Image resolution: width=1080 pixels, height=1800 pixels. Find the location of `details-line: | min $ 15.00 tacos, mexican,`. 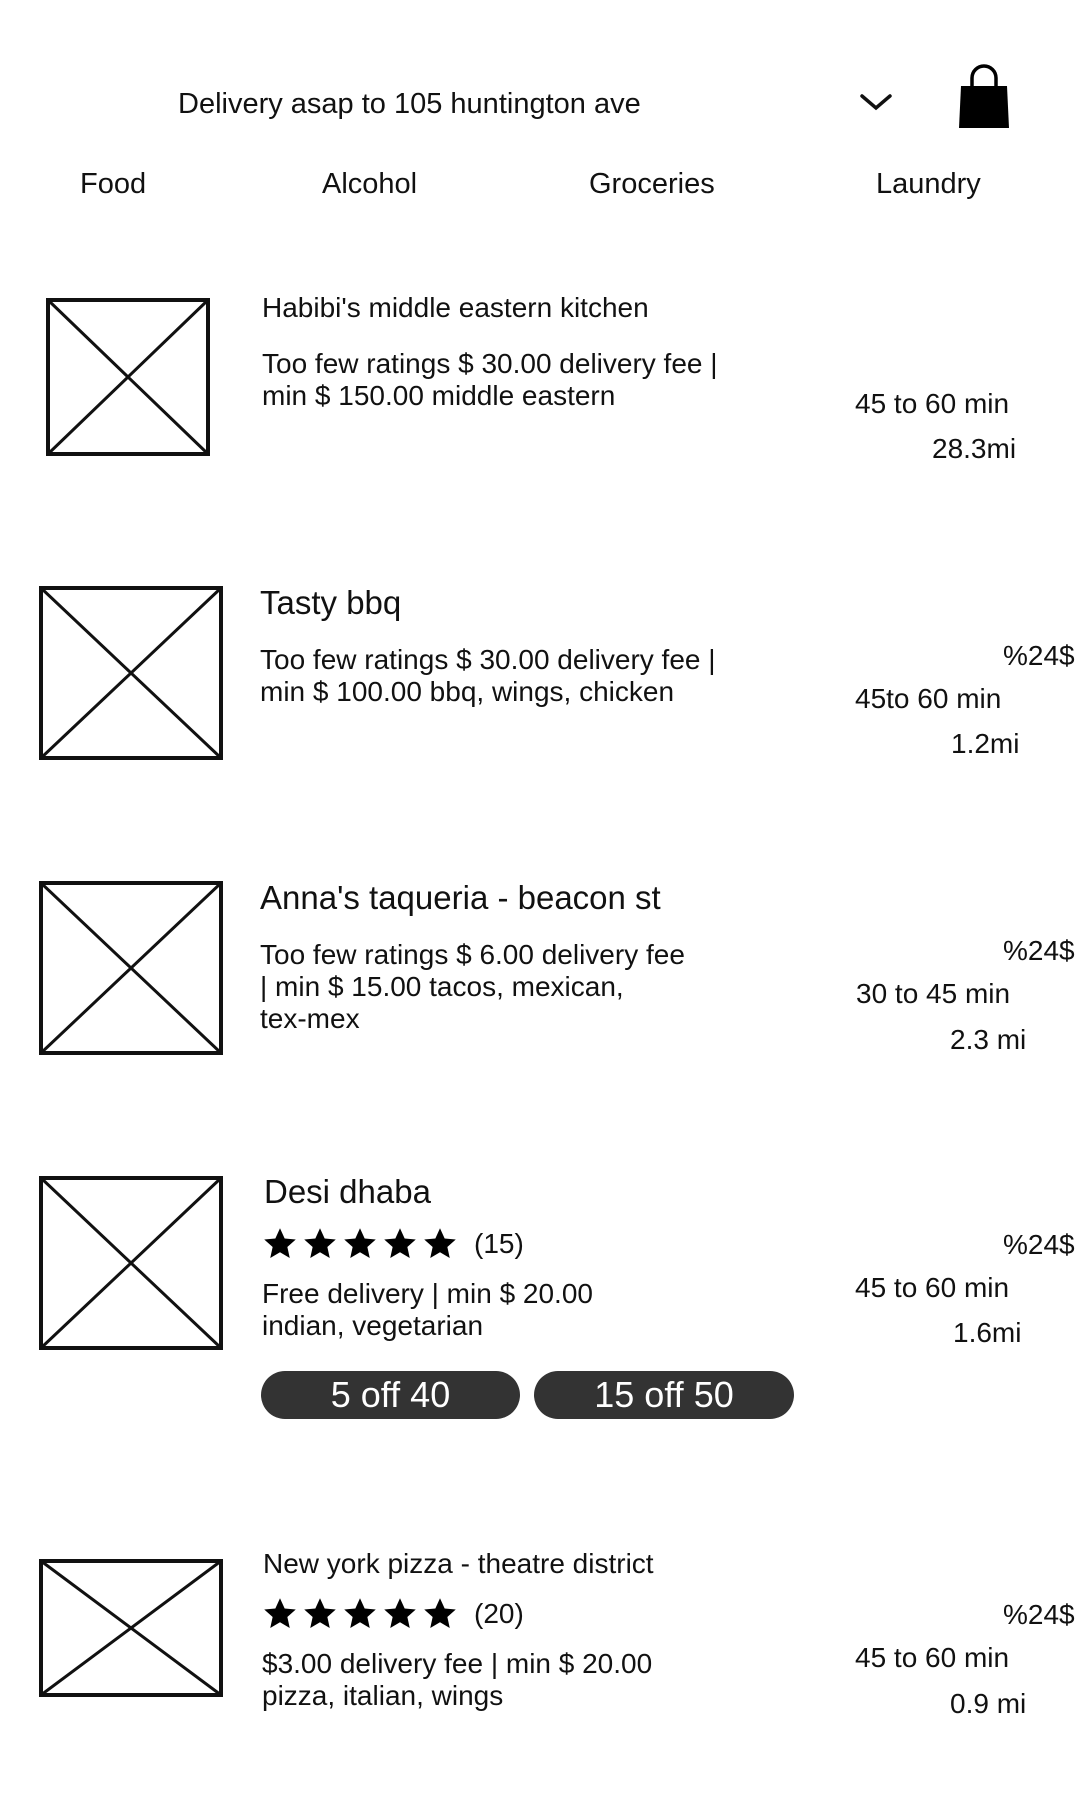

details-line: | min $ 15.00 tacos, mexican, is located at coordinates (442, 986).